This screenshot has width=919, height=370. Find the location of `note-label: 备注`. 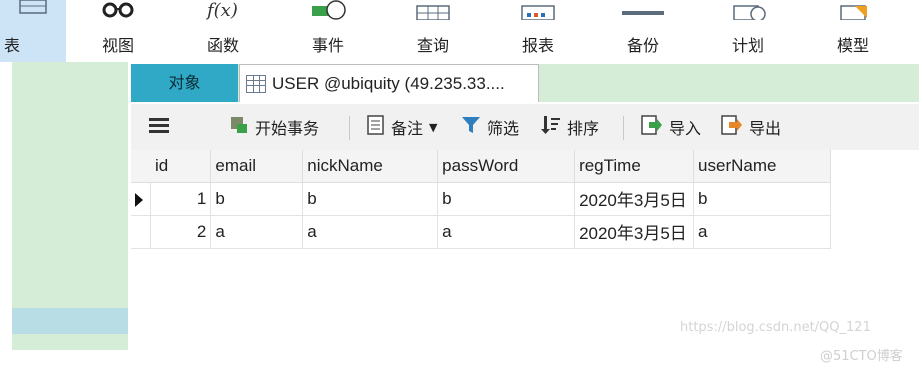

note-label: 备注 is located at coordinates (407, 128).